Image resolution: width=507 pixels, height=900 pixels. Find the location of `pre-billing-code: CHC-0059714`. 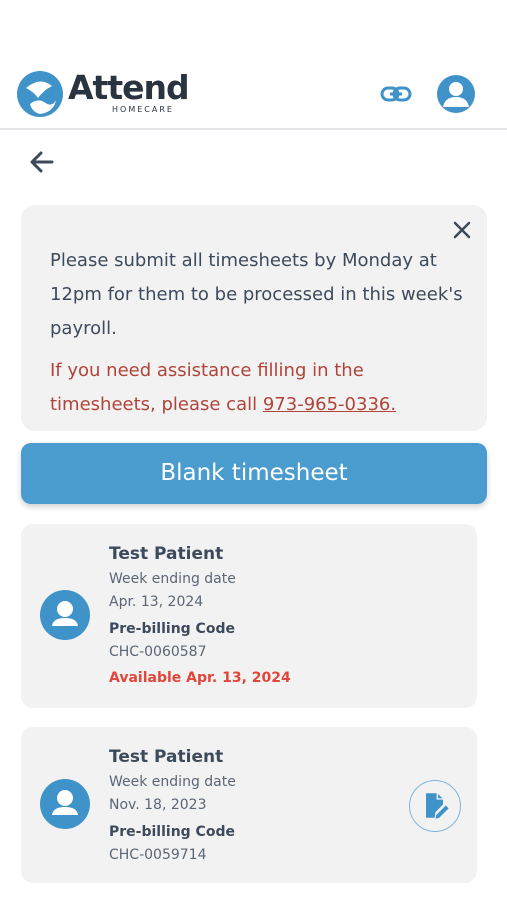

pre-billing-code: CHC-0059714 is located at coordinates (158, 855).